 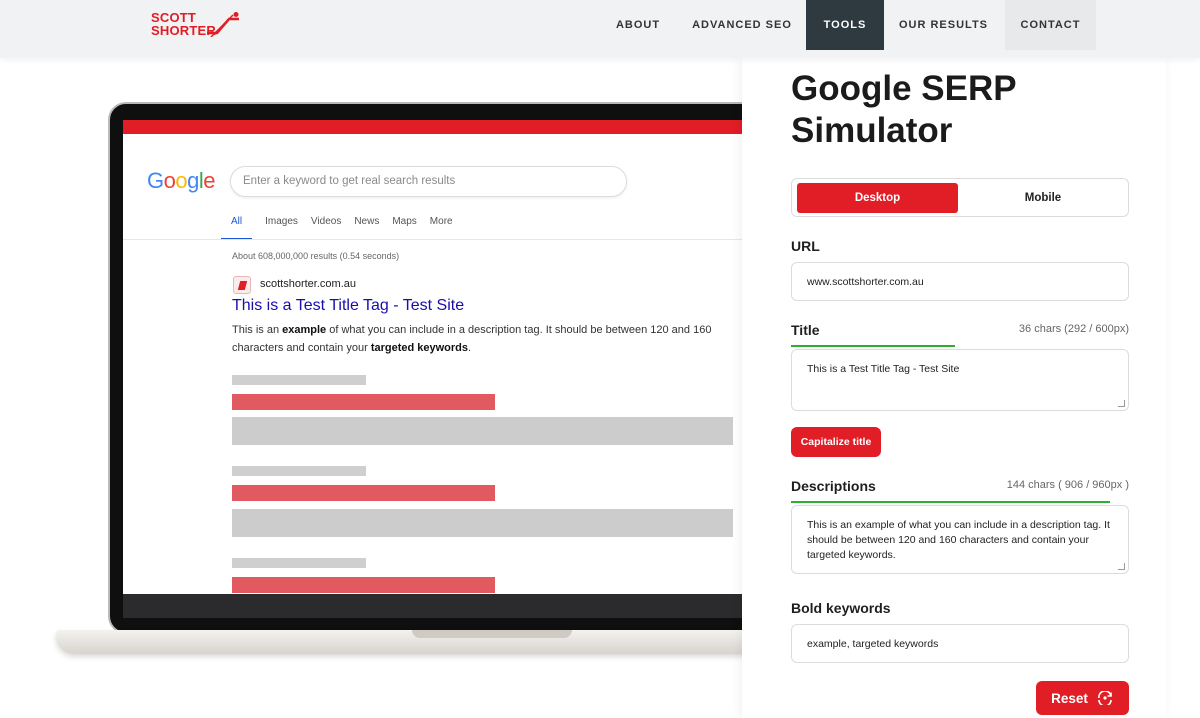 I want to click on preview-tab-images: Images, so click(x=281, y=228).